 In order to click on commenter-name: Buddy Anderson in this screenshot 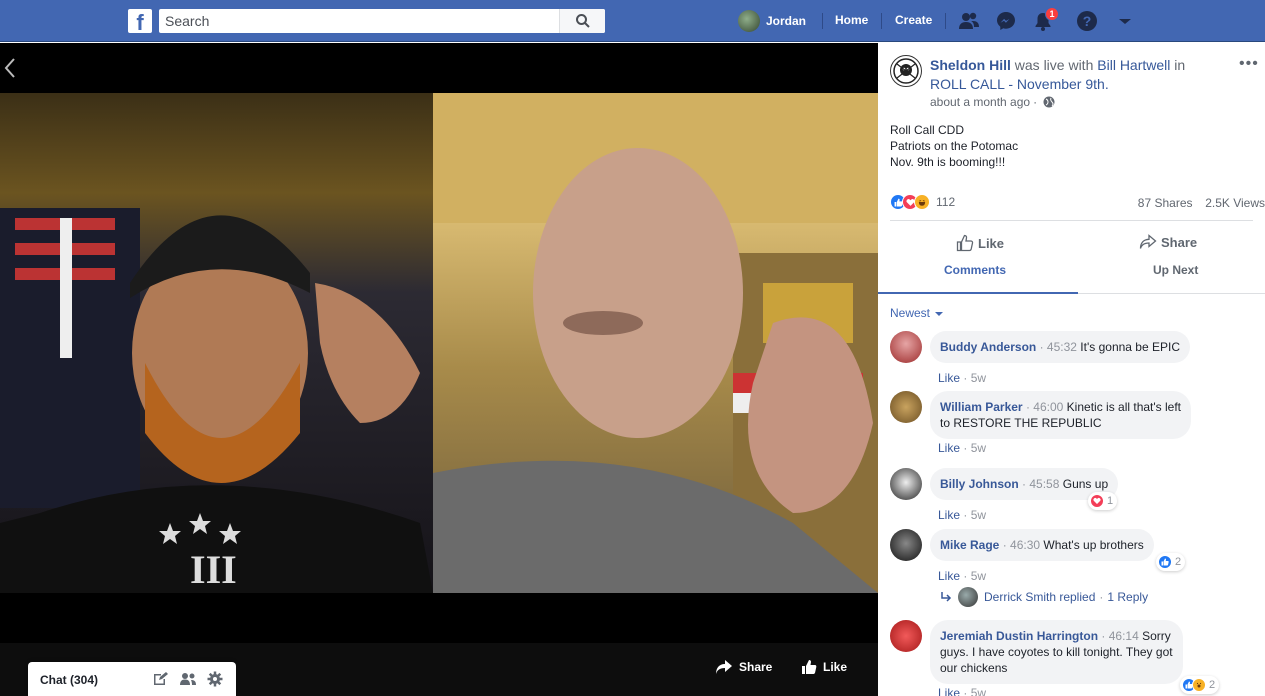, I will do `click(988, 347)`.